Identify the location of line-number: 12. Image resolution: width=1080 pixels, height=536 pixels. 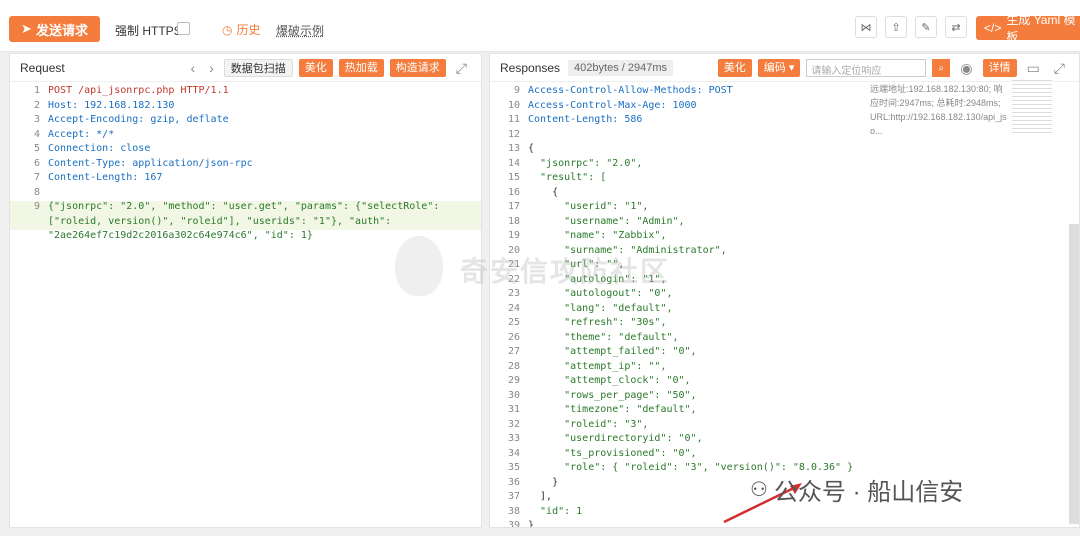
(513, 134).